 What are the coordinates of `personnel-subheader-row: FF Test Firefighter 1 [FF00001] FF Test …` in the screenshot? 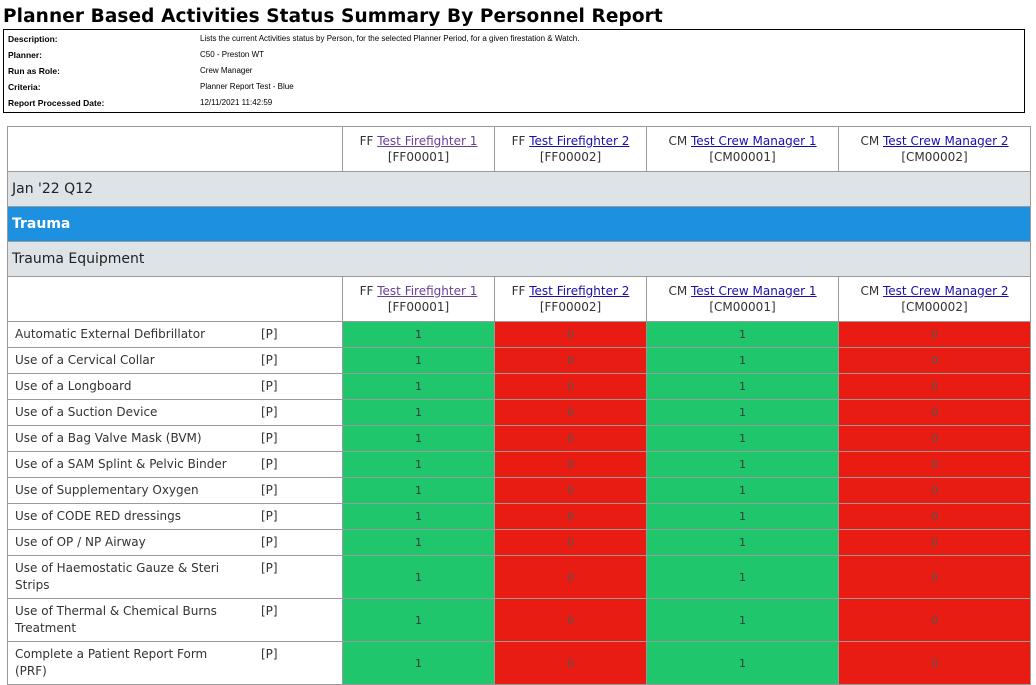 It's located at (519, 299).